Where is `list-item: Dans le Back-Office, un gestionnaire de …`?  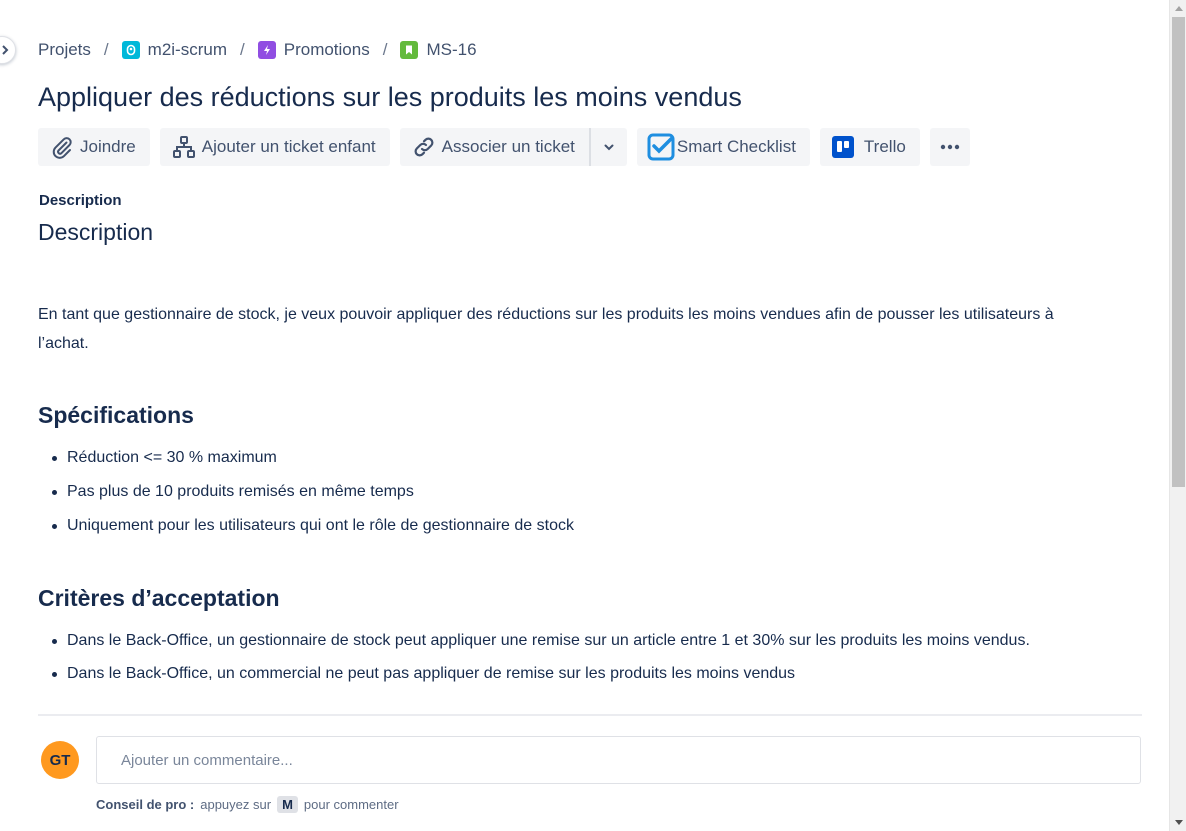
list-item: Dans le Back-Office, un gestionnaire de … is located at coordinates (541, 646).